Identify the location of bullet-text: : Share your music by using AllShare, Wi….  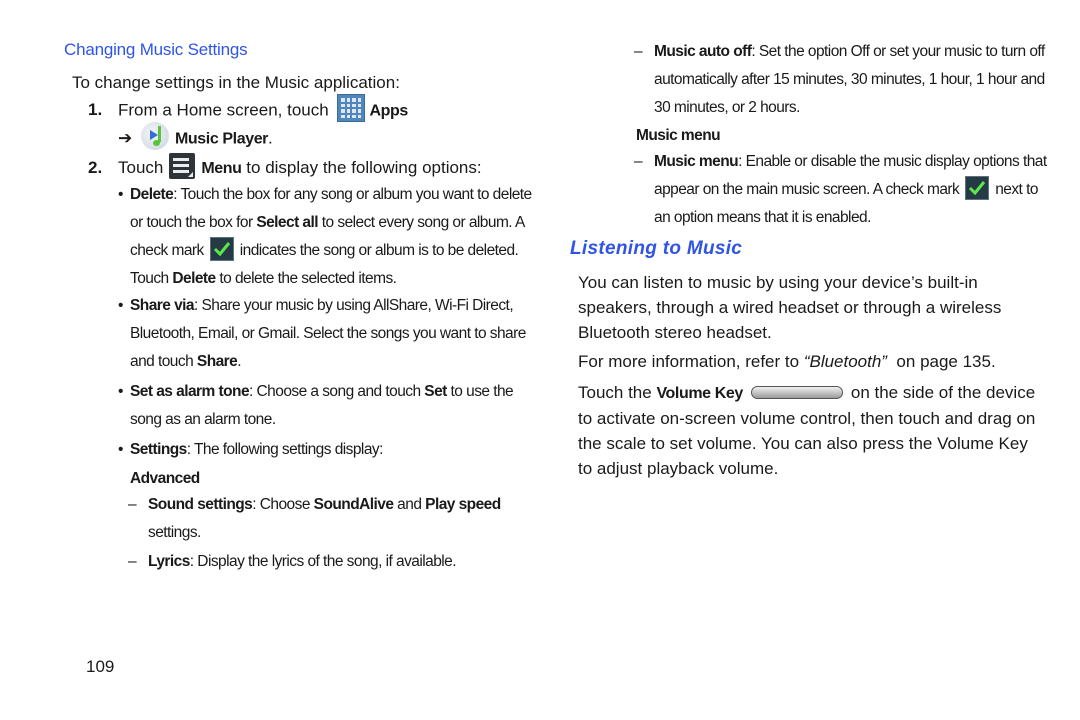
(353, 305).